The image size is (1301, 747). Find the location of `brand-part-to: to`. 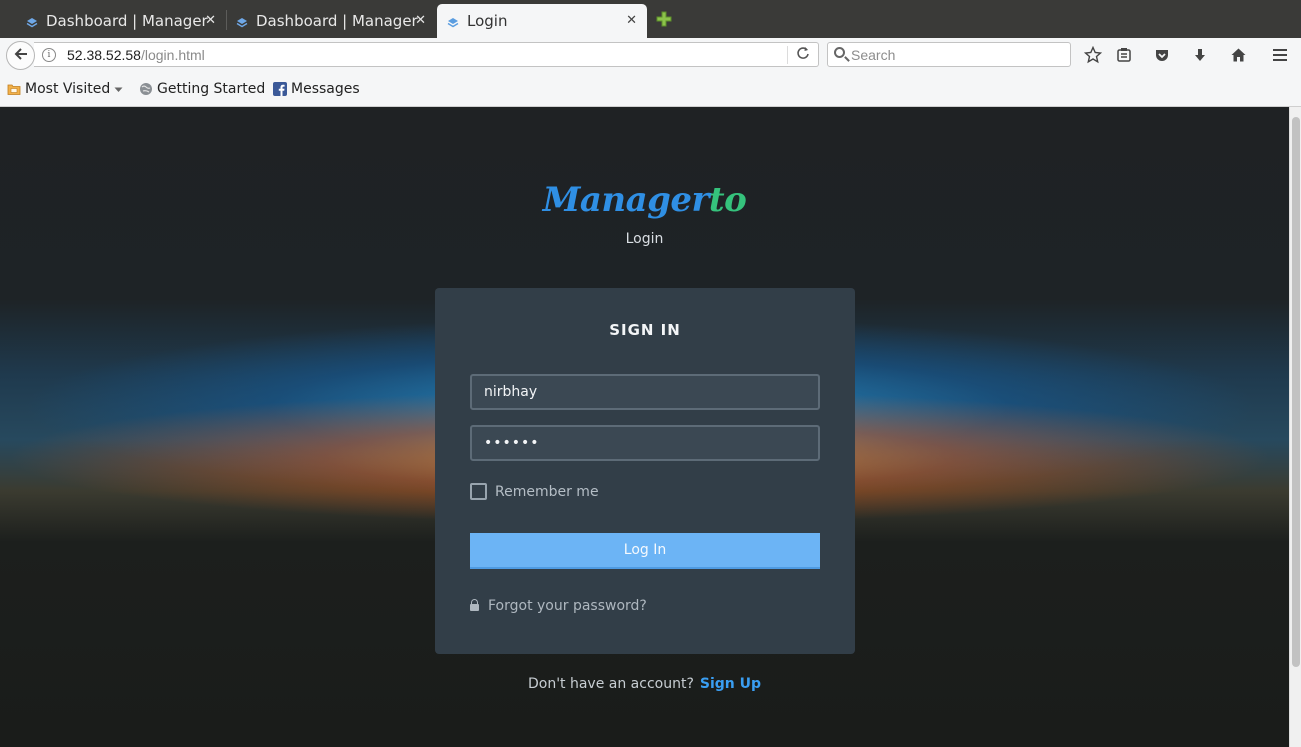

brand-part-to: to is located at coordinates (727, 200).